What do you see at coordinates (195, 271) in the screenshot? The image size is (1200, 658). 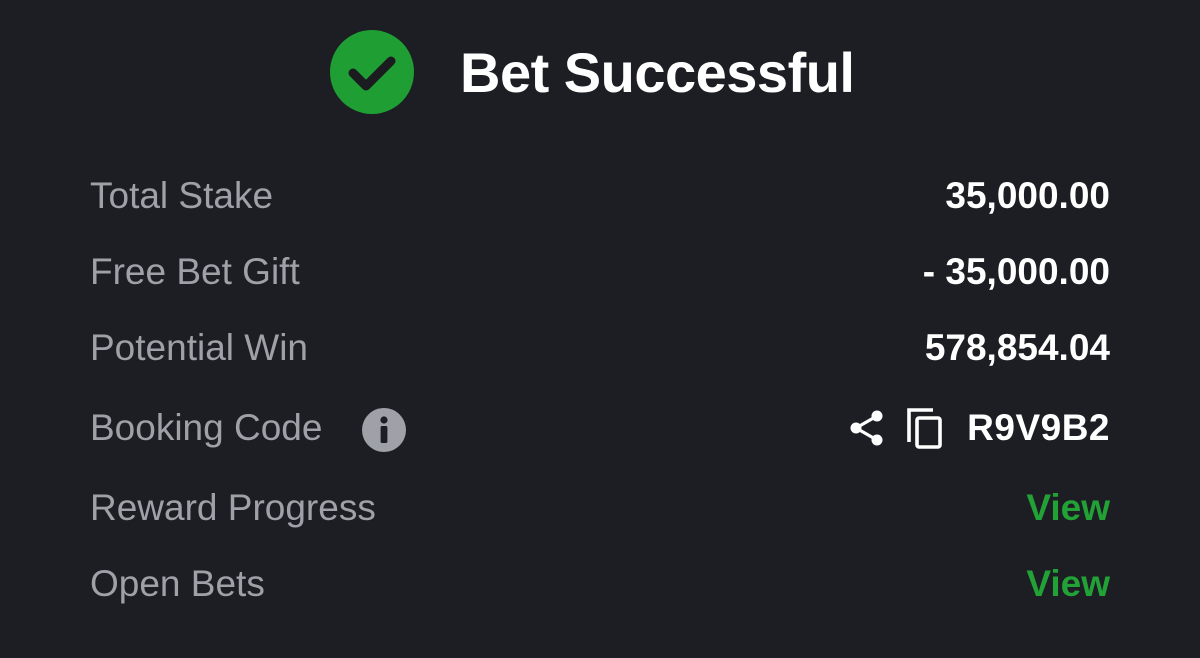 I see `free-bet-gift-label: Free Bet Gift` at bounding box center [195, 271].